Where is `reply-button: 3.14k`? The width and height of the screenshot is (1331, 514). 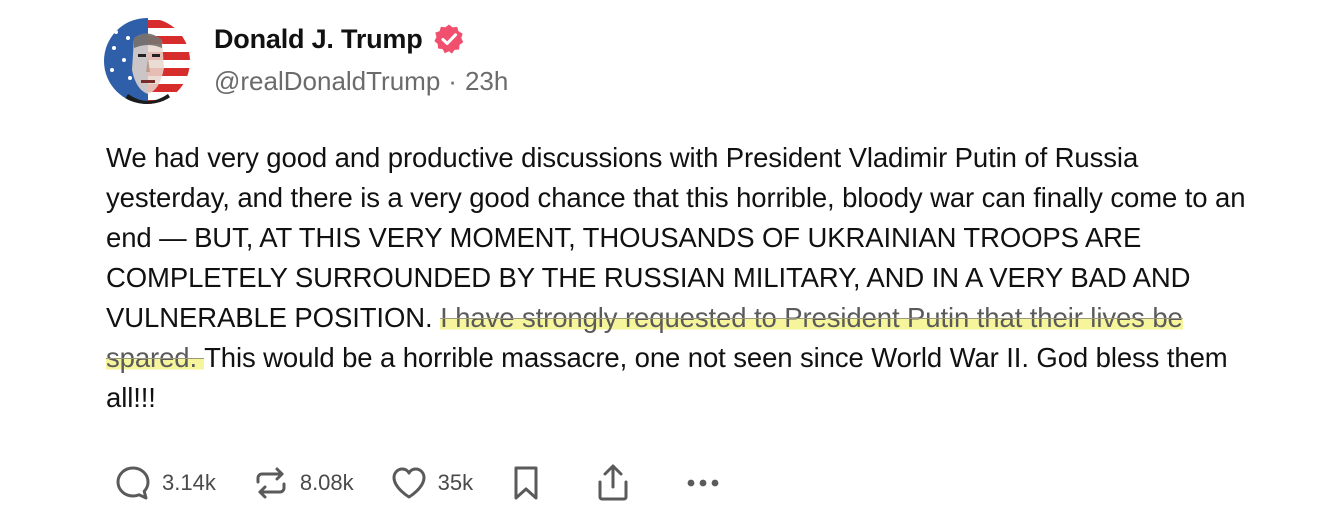
reply-button: 3.14k is located at coordinates (165, 483).